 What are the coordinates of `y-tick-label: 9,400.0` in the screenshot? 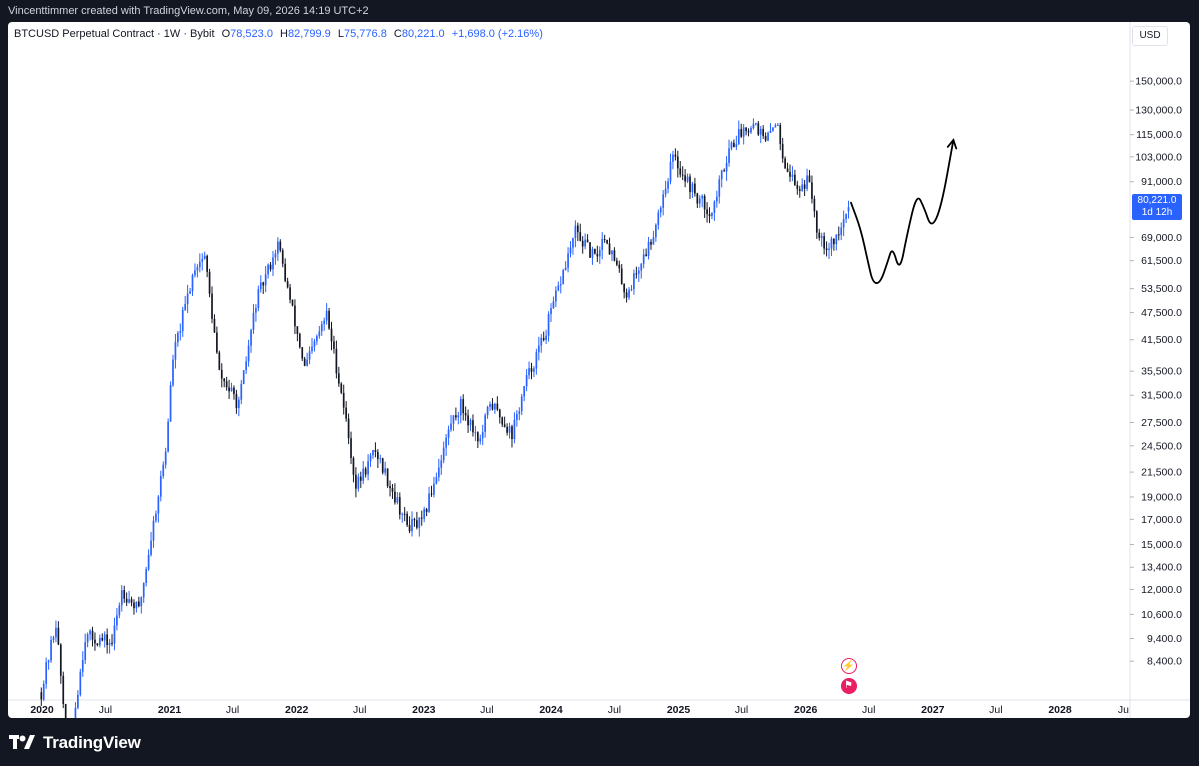 It's located at (1164, 639).